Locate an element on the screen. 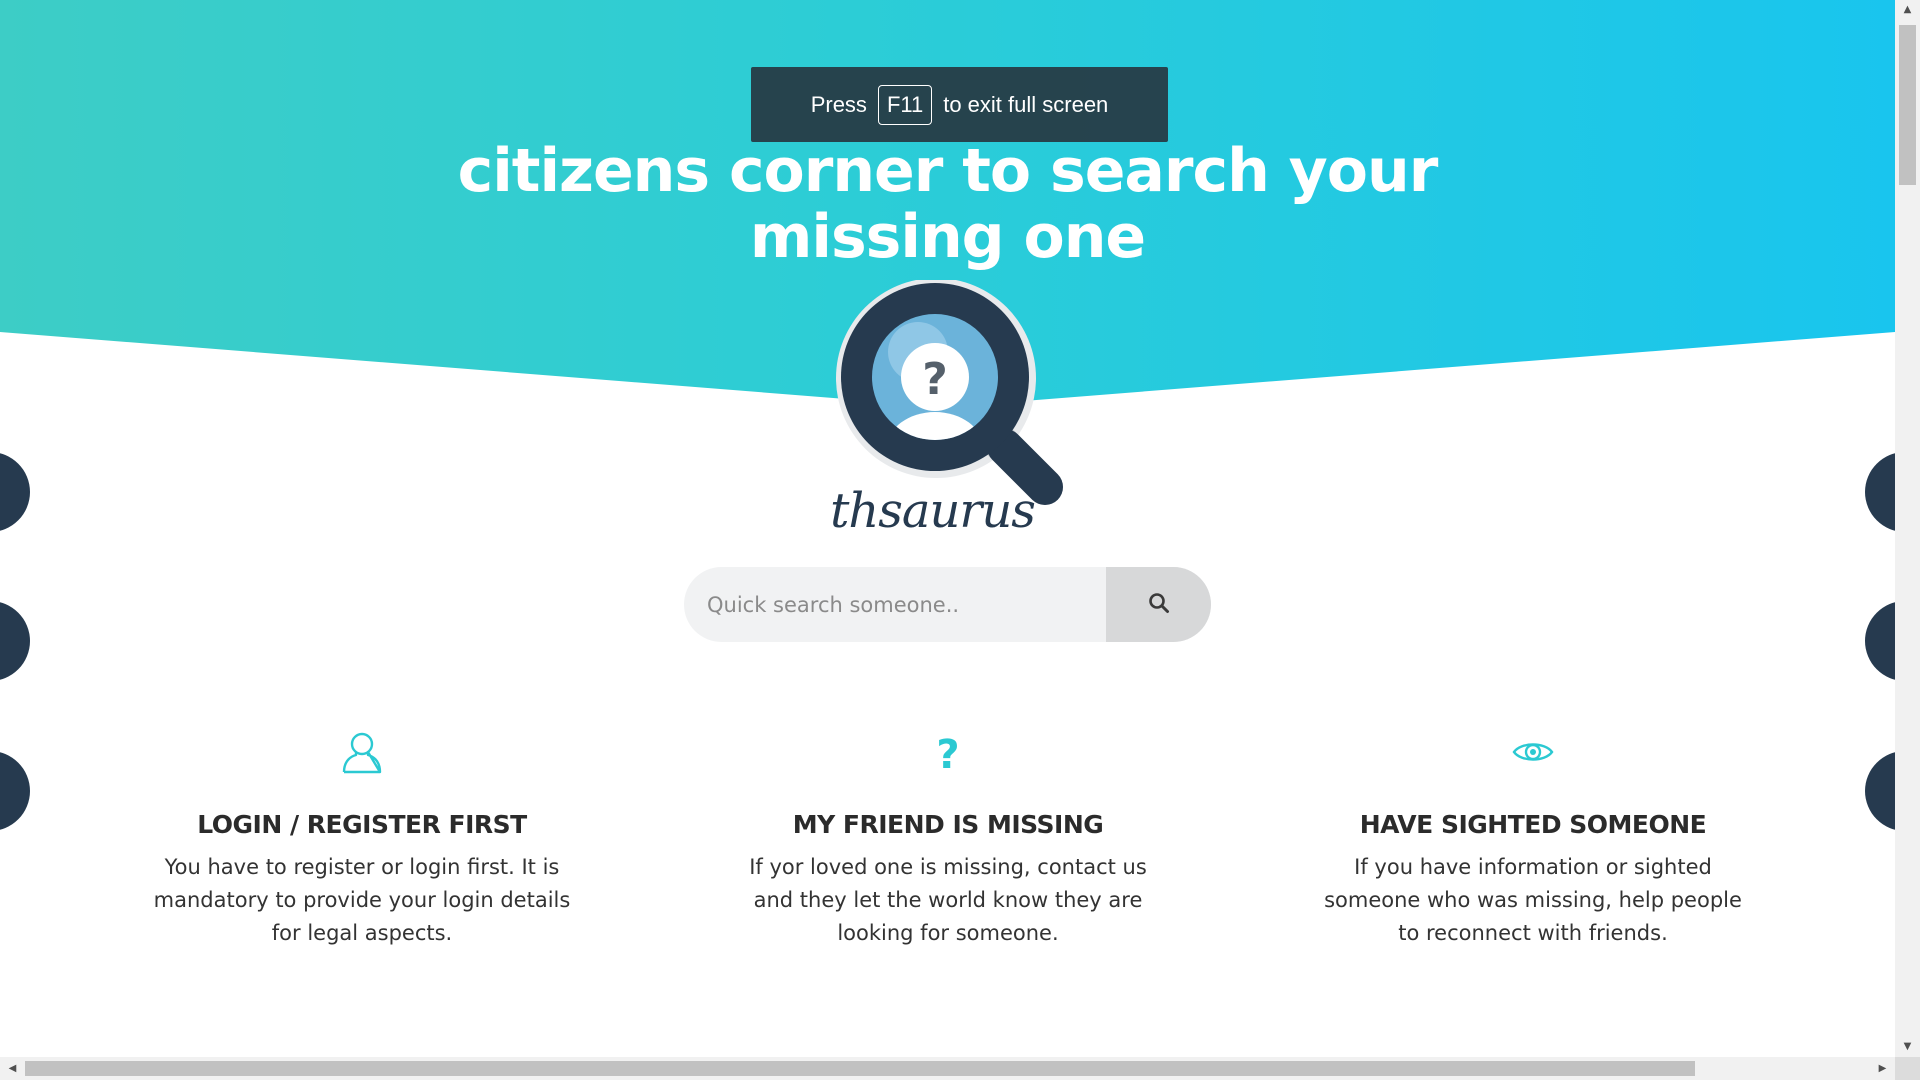 Image resolution: width=1920 pixels, height=1080 pixels. brand-name: thsaurus is located at coordinates (933, 511).